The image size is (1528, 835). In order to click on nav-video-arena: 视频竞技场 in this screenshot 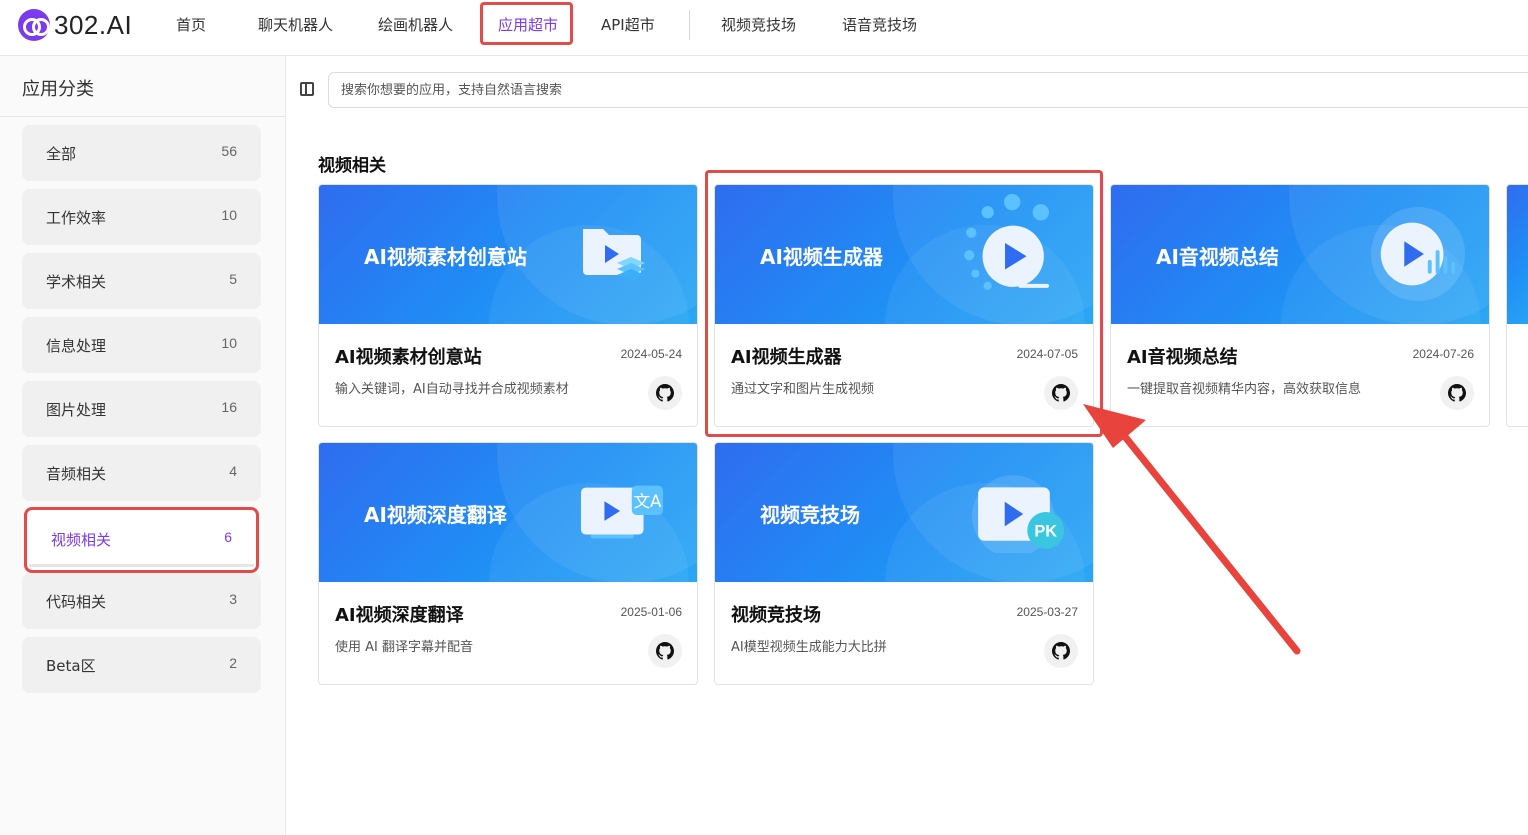, I will do `click(758, 24)`.